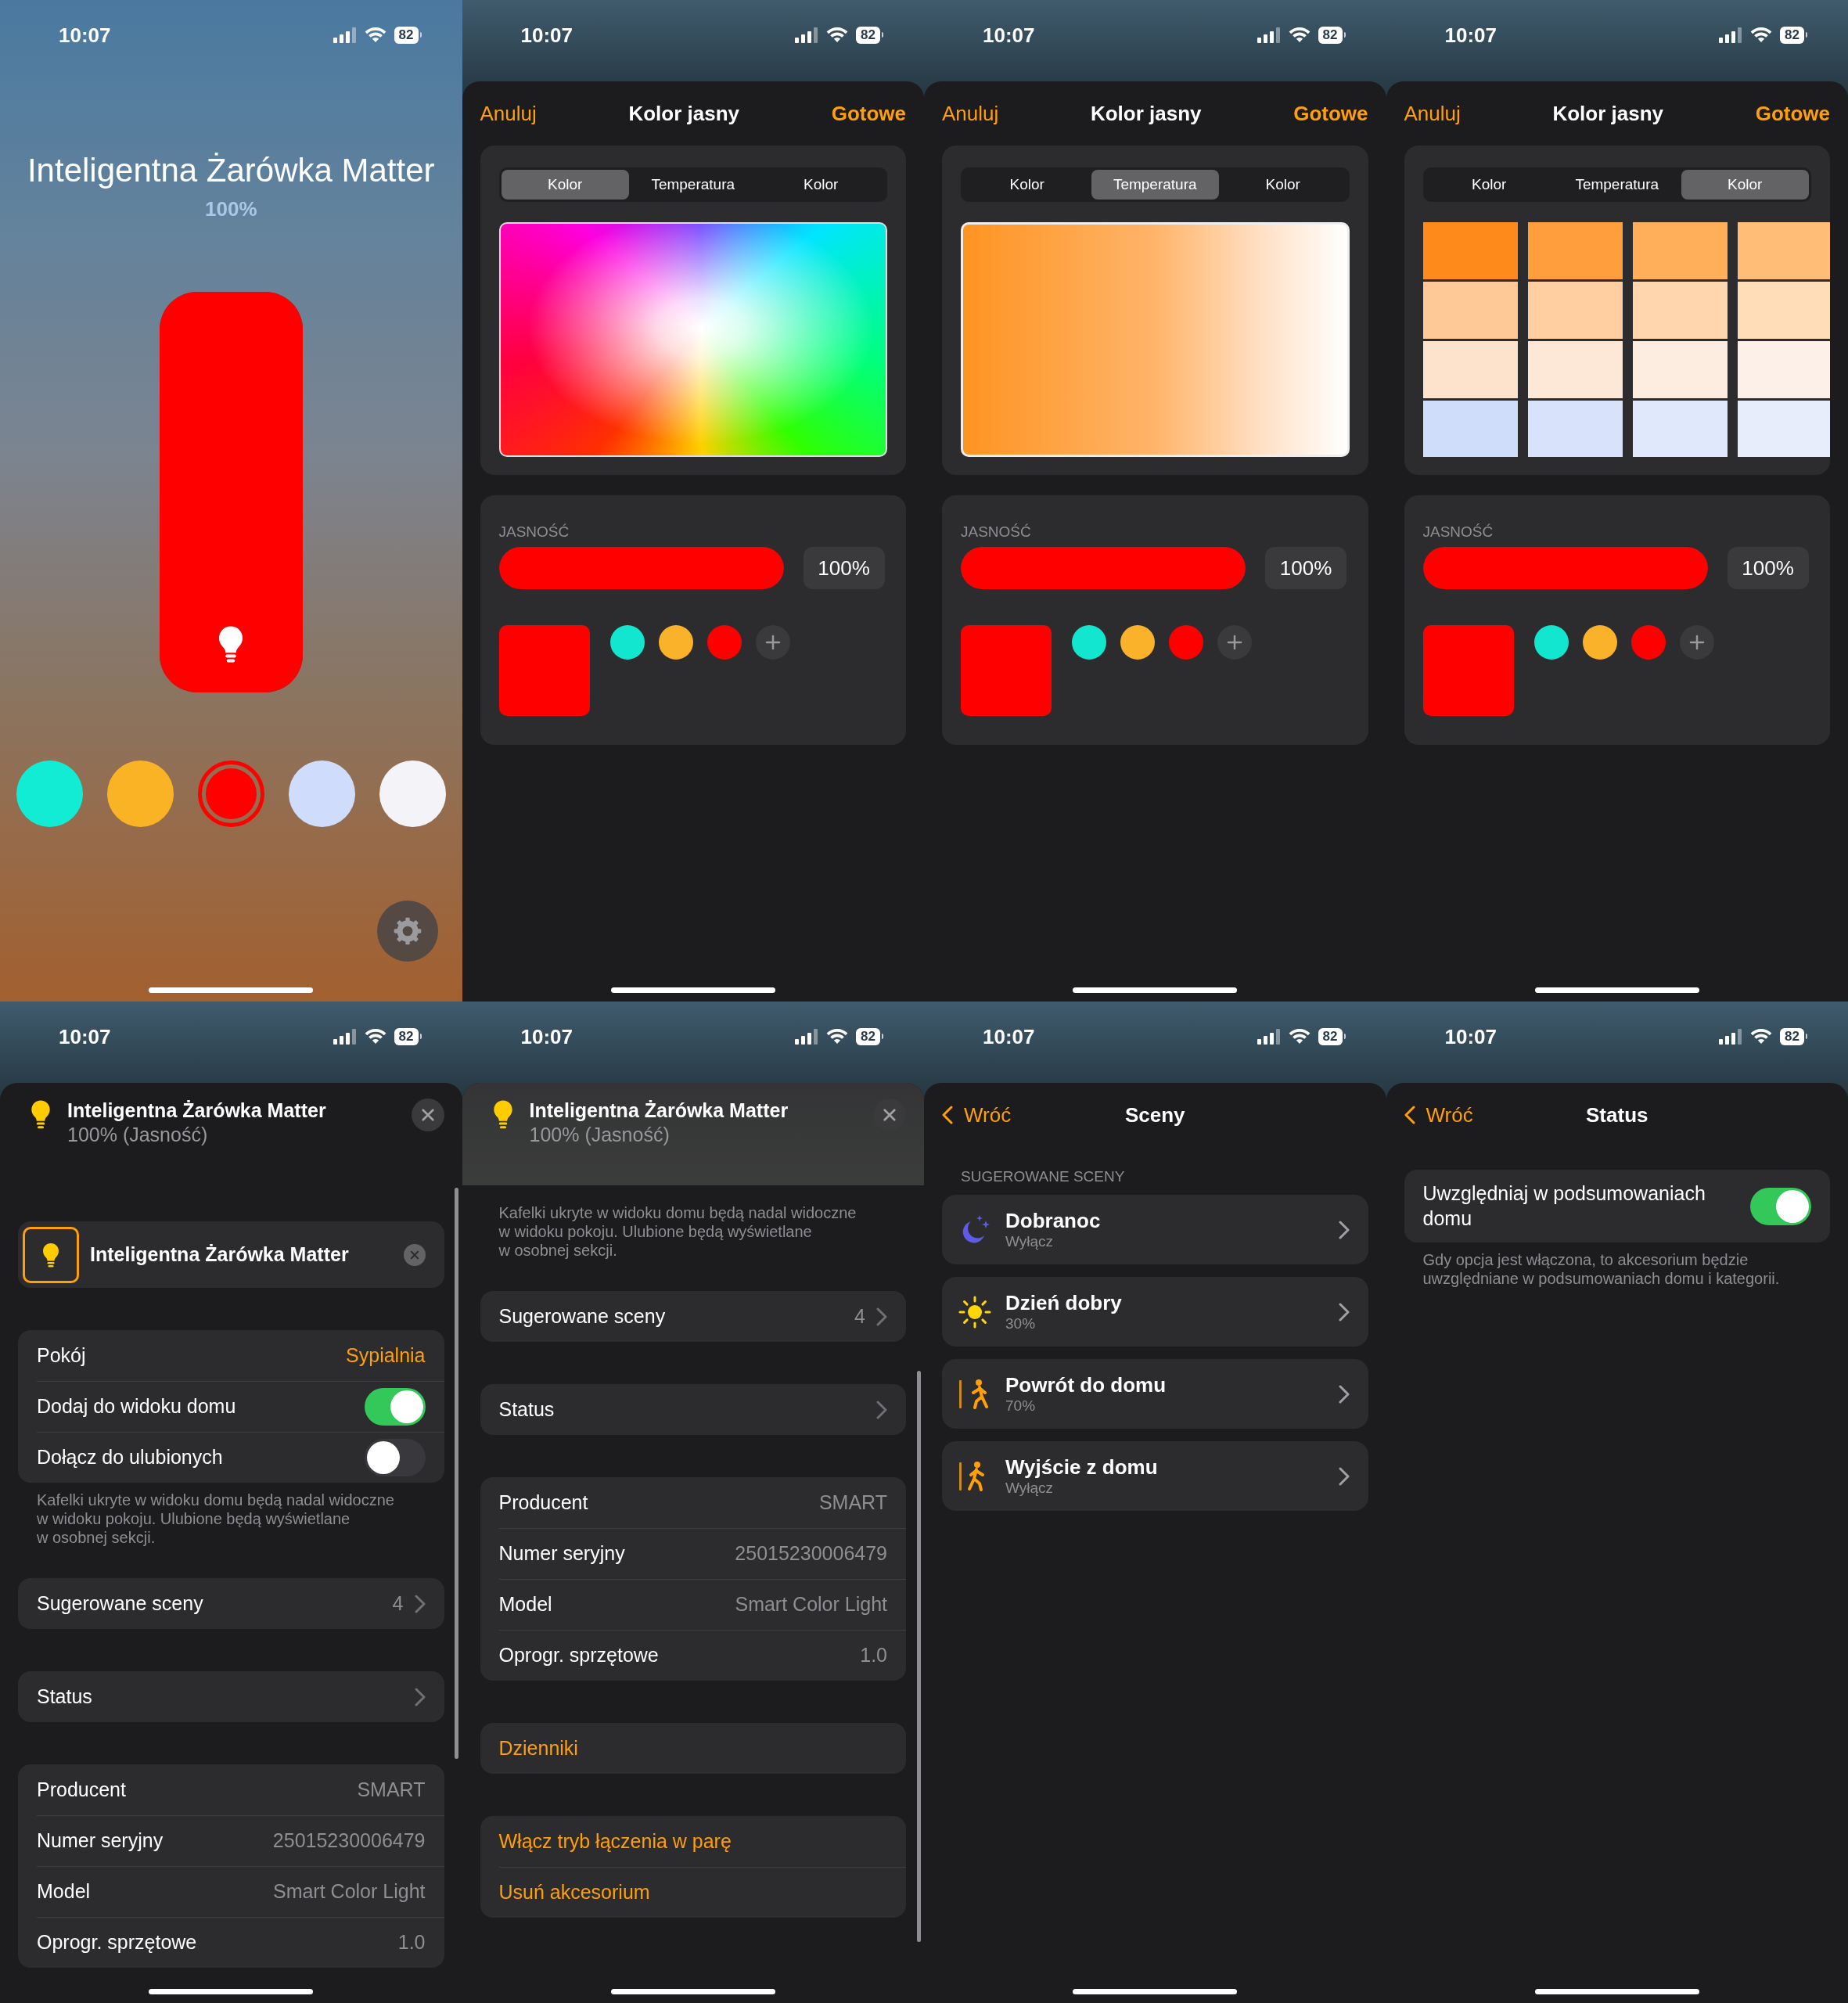  What do you see at coordinates (118, 1942) in the screenshot?
I see `row-label: Oprogr. sprzętowe` at bounding box center [118, 1942].